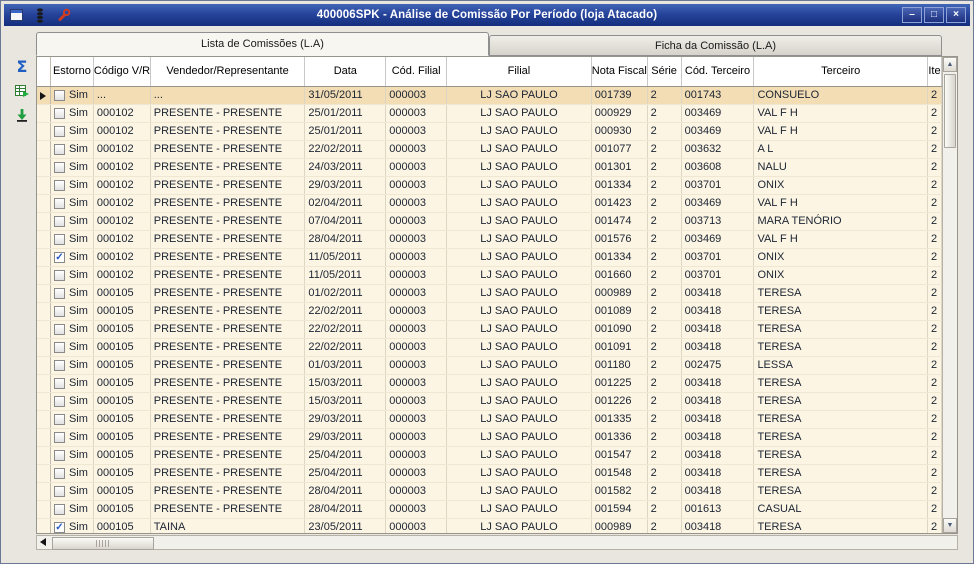 This screenshot has height=564, width=974. What do you see at coordinates (64, 15) in the screenshot?
I see `wrench-icon` at bounding box center [64, 15].